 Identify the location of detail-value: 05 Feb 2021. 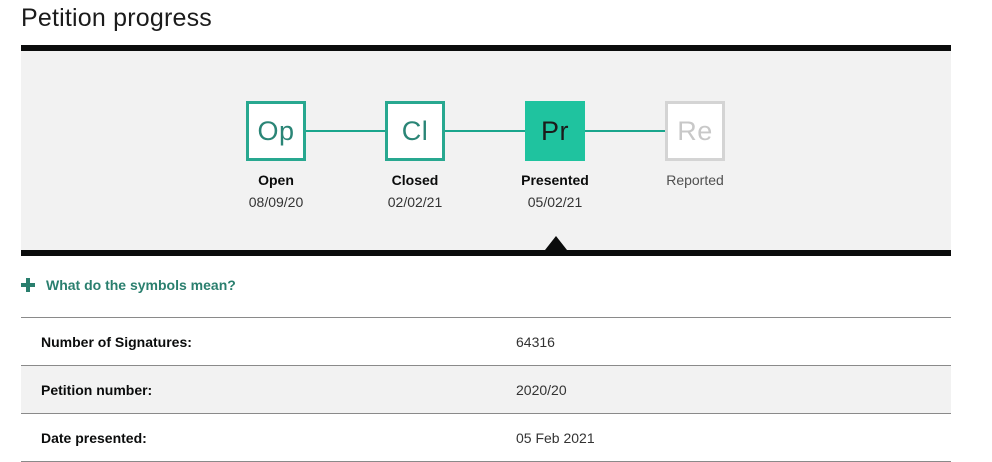
(555, 437).